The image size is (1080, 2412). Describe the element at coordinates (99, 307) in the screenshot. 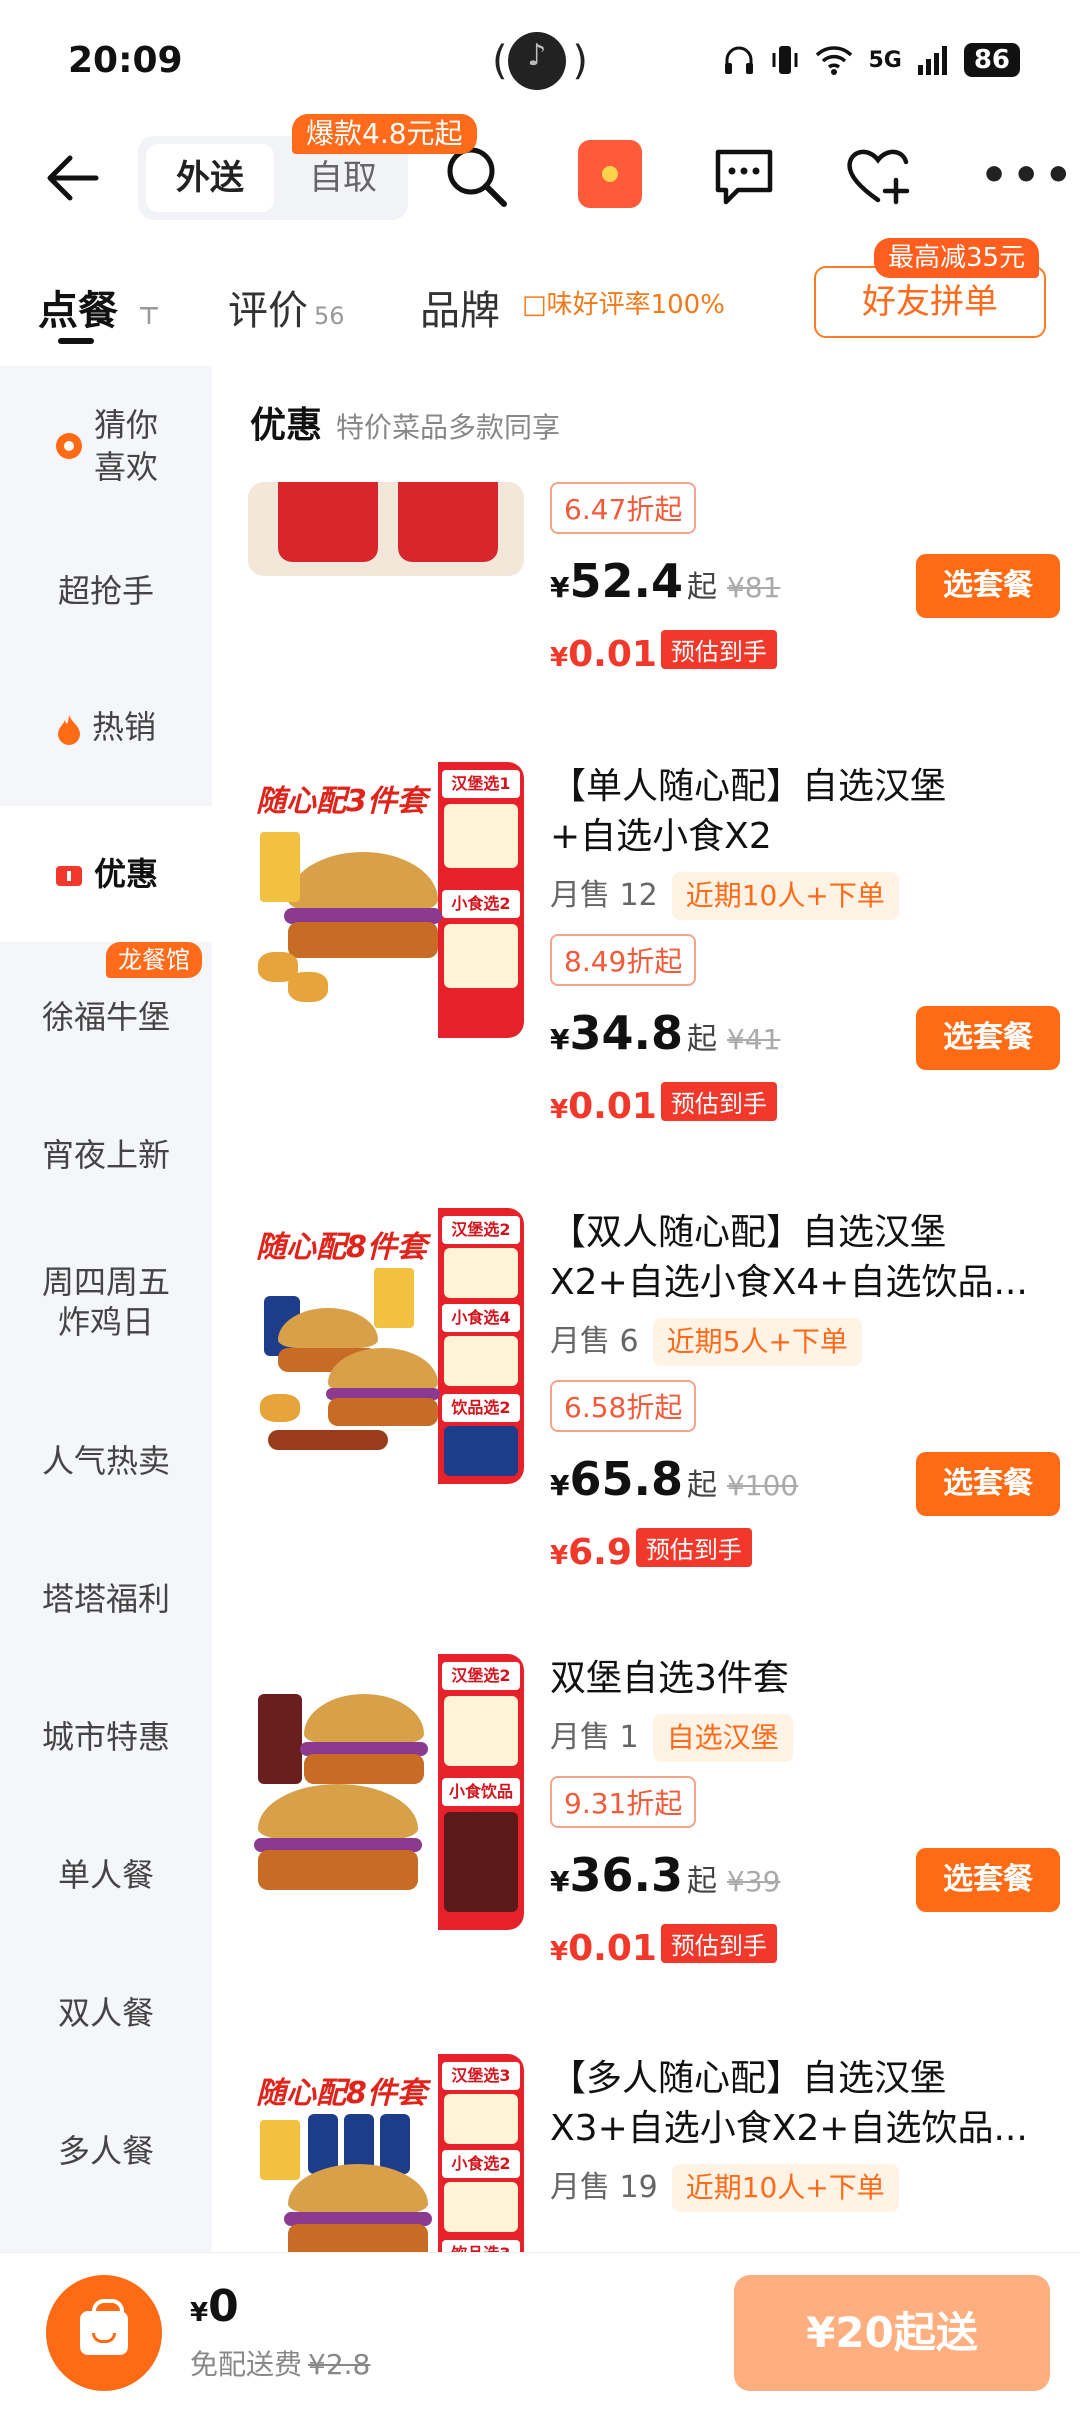

I see `tab-order: 点餐 ⊤` at that location.